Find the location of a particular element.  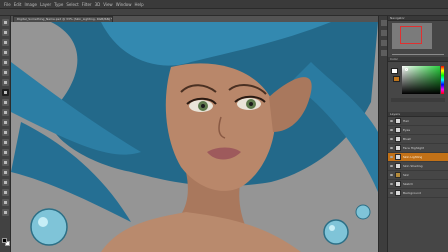

bubble-small is located at coordinates (363, 212).